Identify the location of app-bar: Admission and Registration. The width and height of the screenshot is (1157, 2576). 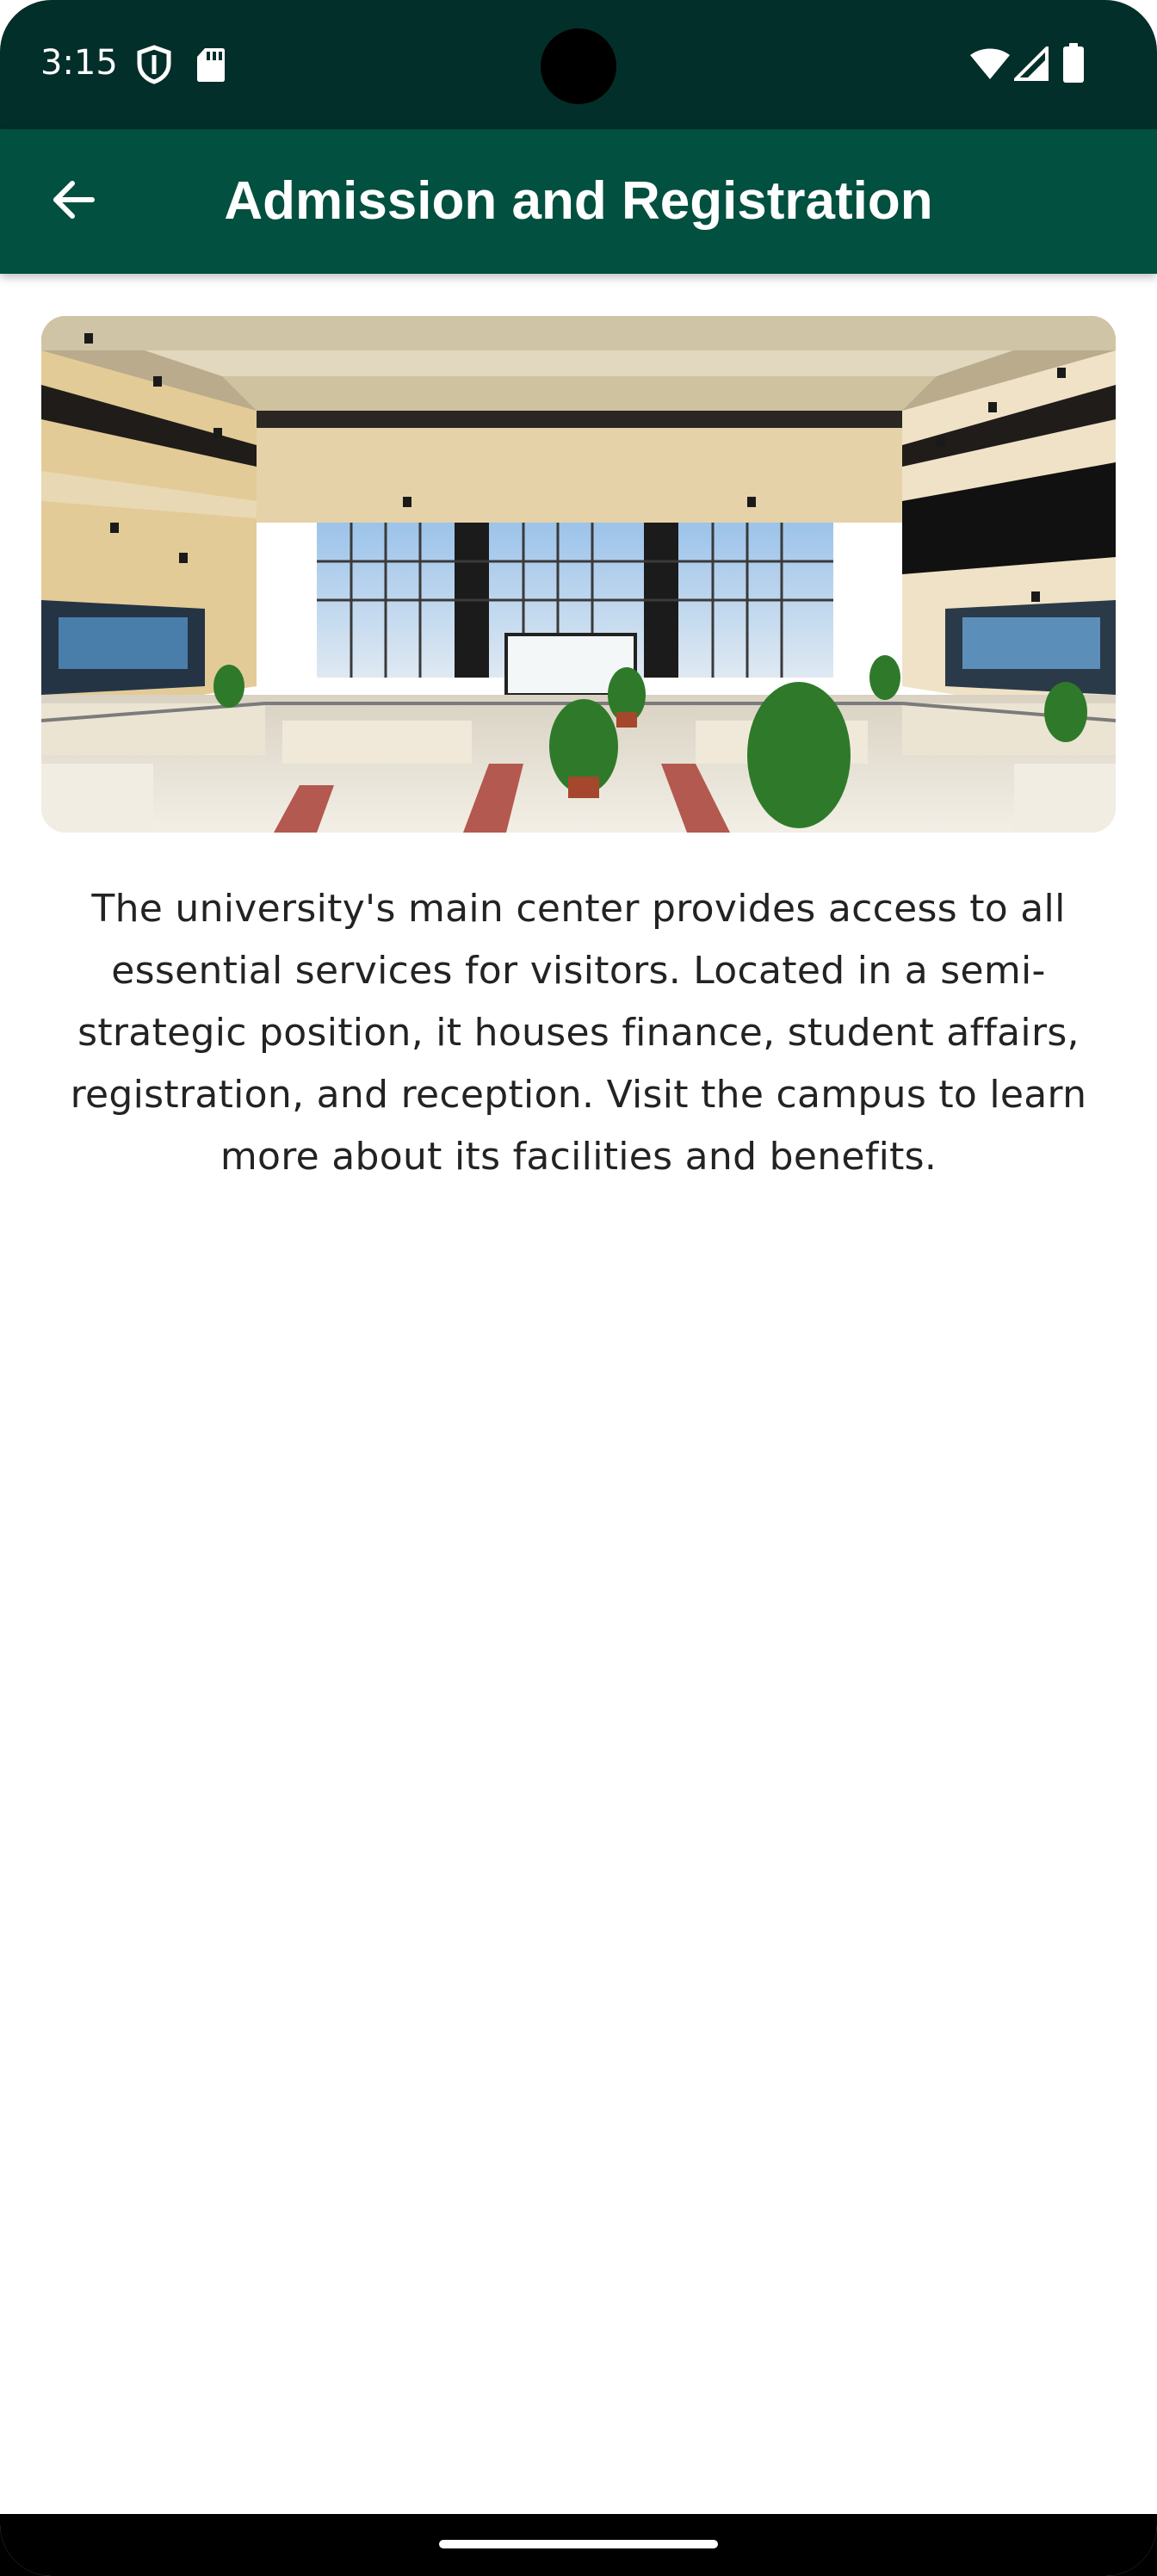
(579, 202).